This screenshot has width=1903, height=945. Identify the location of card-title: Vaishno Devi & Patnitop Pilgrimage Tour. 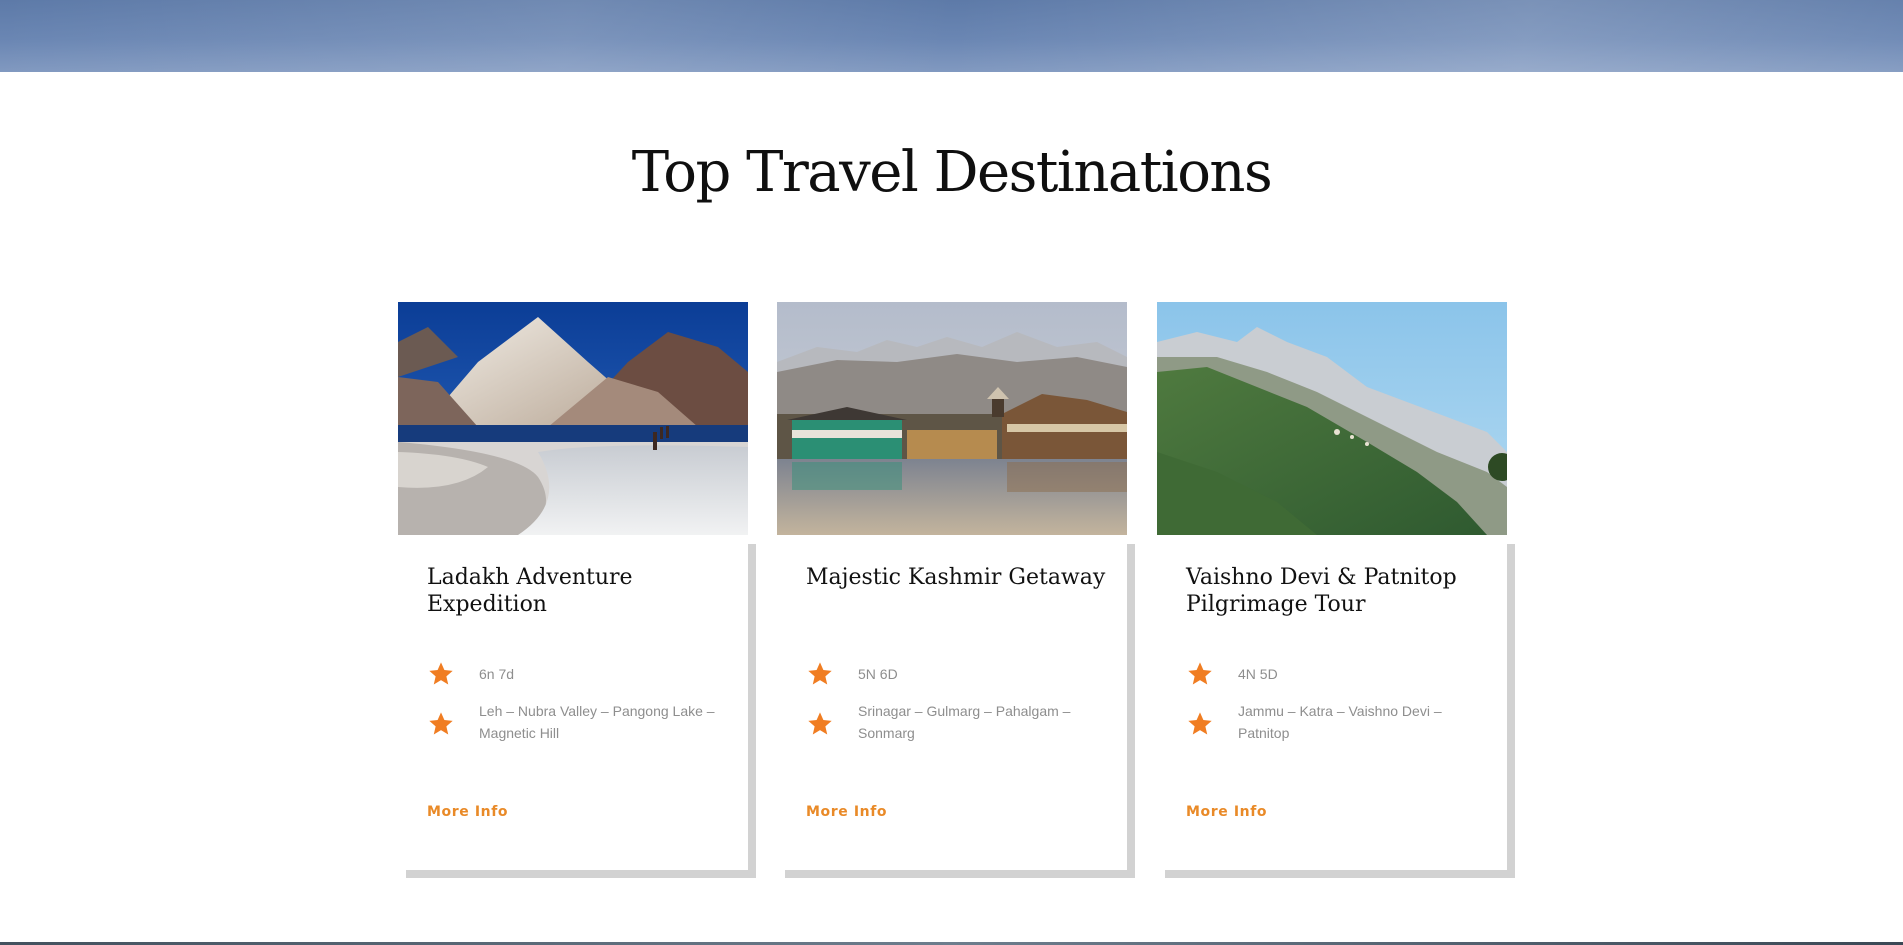
(1321, 591).